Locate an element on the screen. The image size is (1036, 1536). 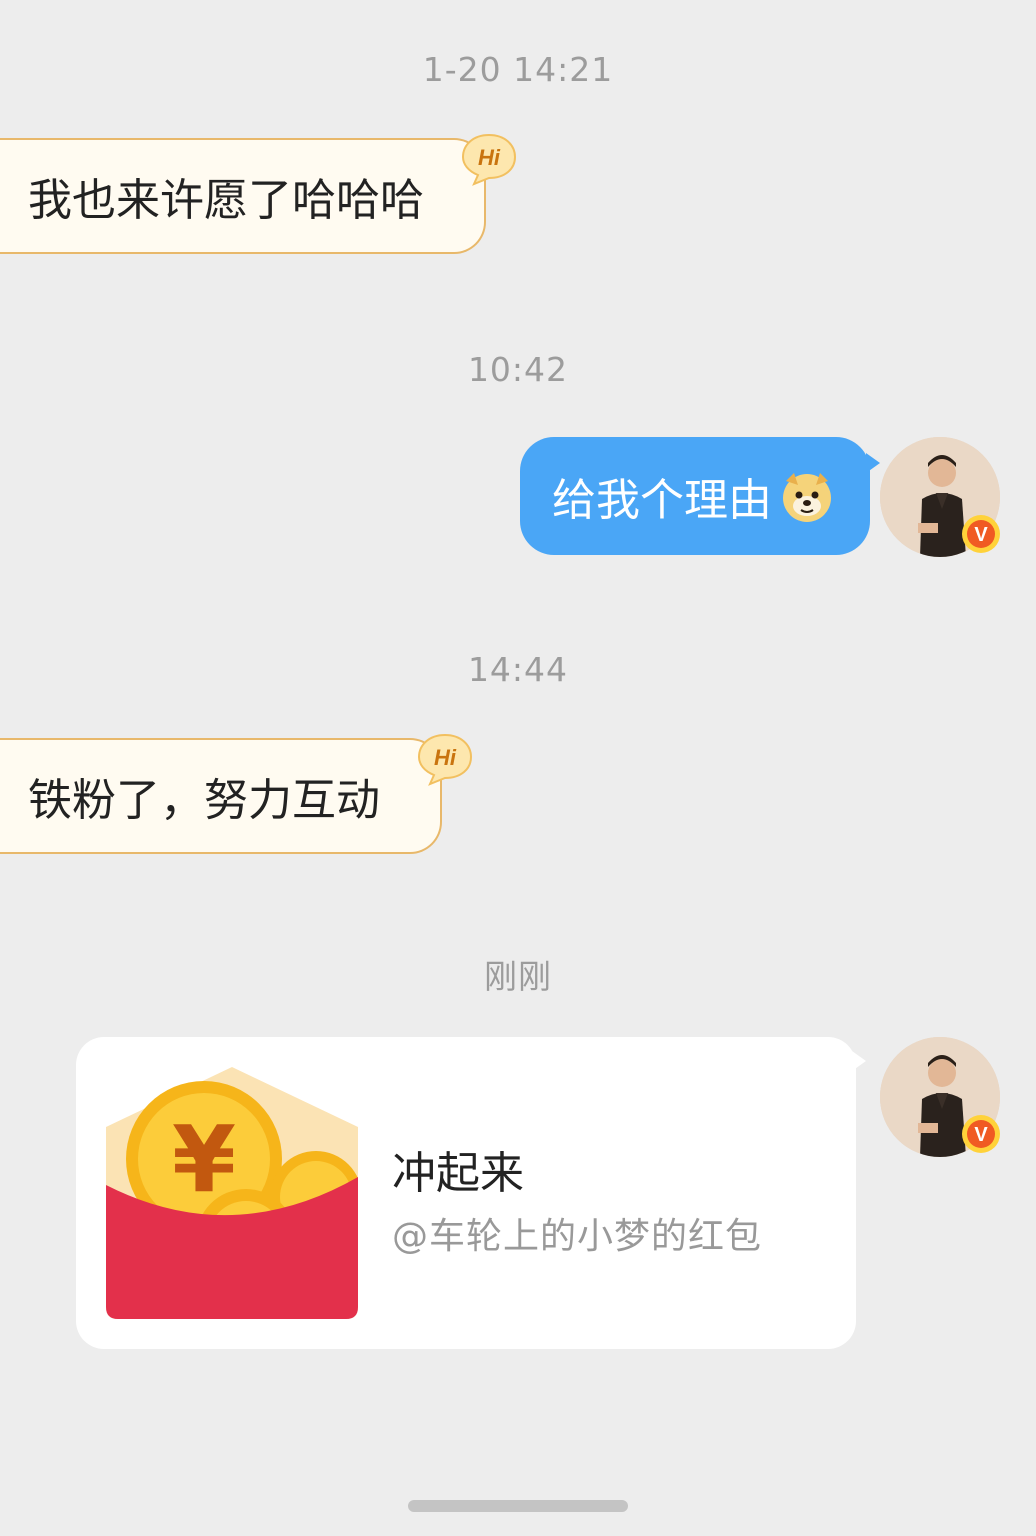
home-indicator is located at coordinates (518, 1506).